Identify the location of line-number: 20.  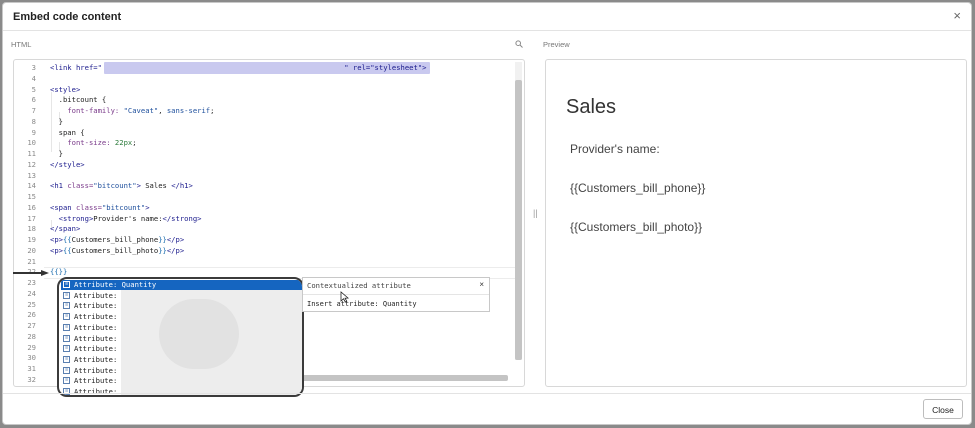
(31, 250).